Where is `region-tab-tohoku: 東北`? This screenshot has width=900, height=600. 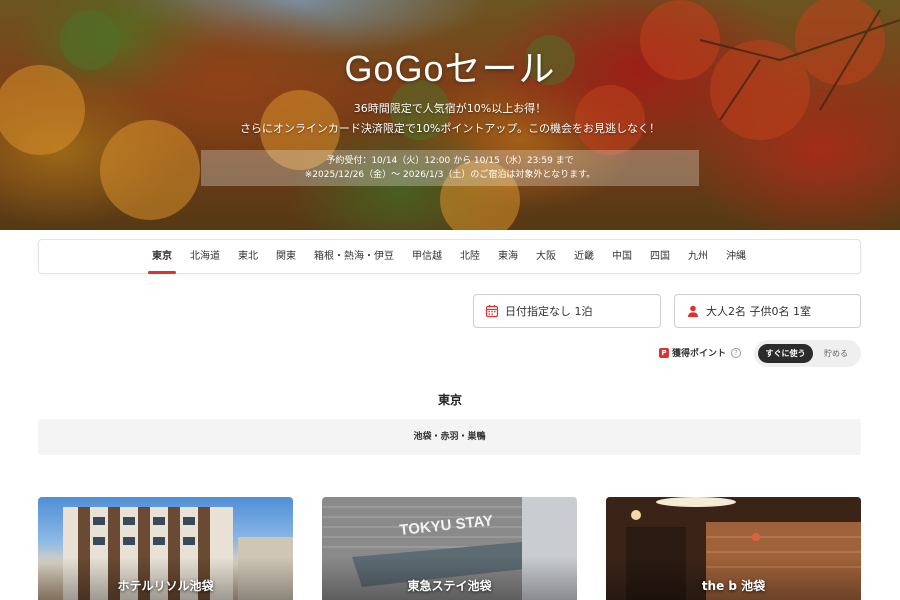
region-tab-tohoku: 東北 is located at coordinates (248, 256).